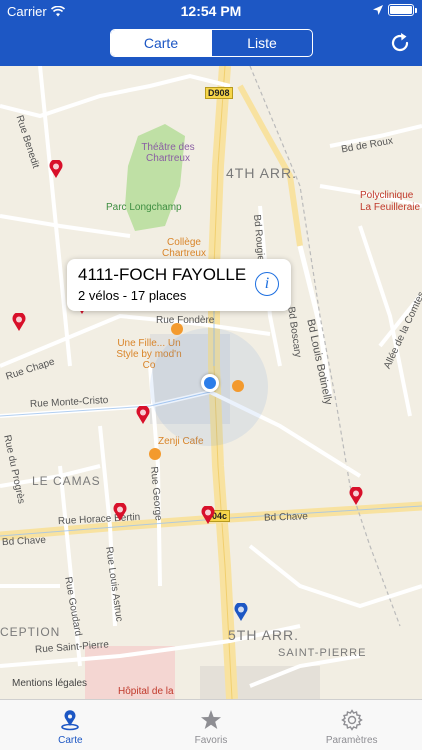 The height and width of the screenshot is (750, 422). I want to click on district-le-camas: LE CAMAS, so click(66, 481).